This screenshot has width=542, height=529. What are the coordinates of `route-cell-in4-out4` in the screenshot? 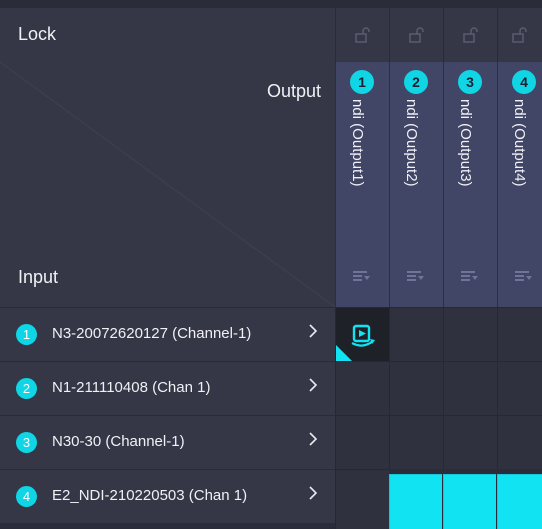 It's located at (519, 501).